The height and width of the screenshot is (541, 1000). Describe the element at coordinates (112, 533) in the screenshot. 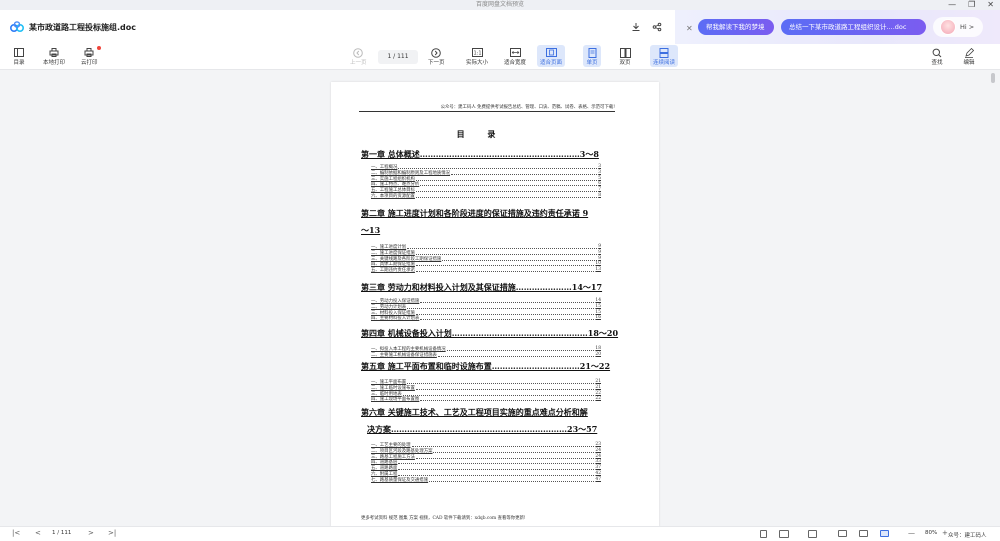

I see `last-page-icon: >|` at that location.